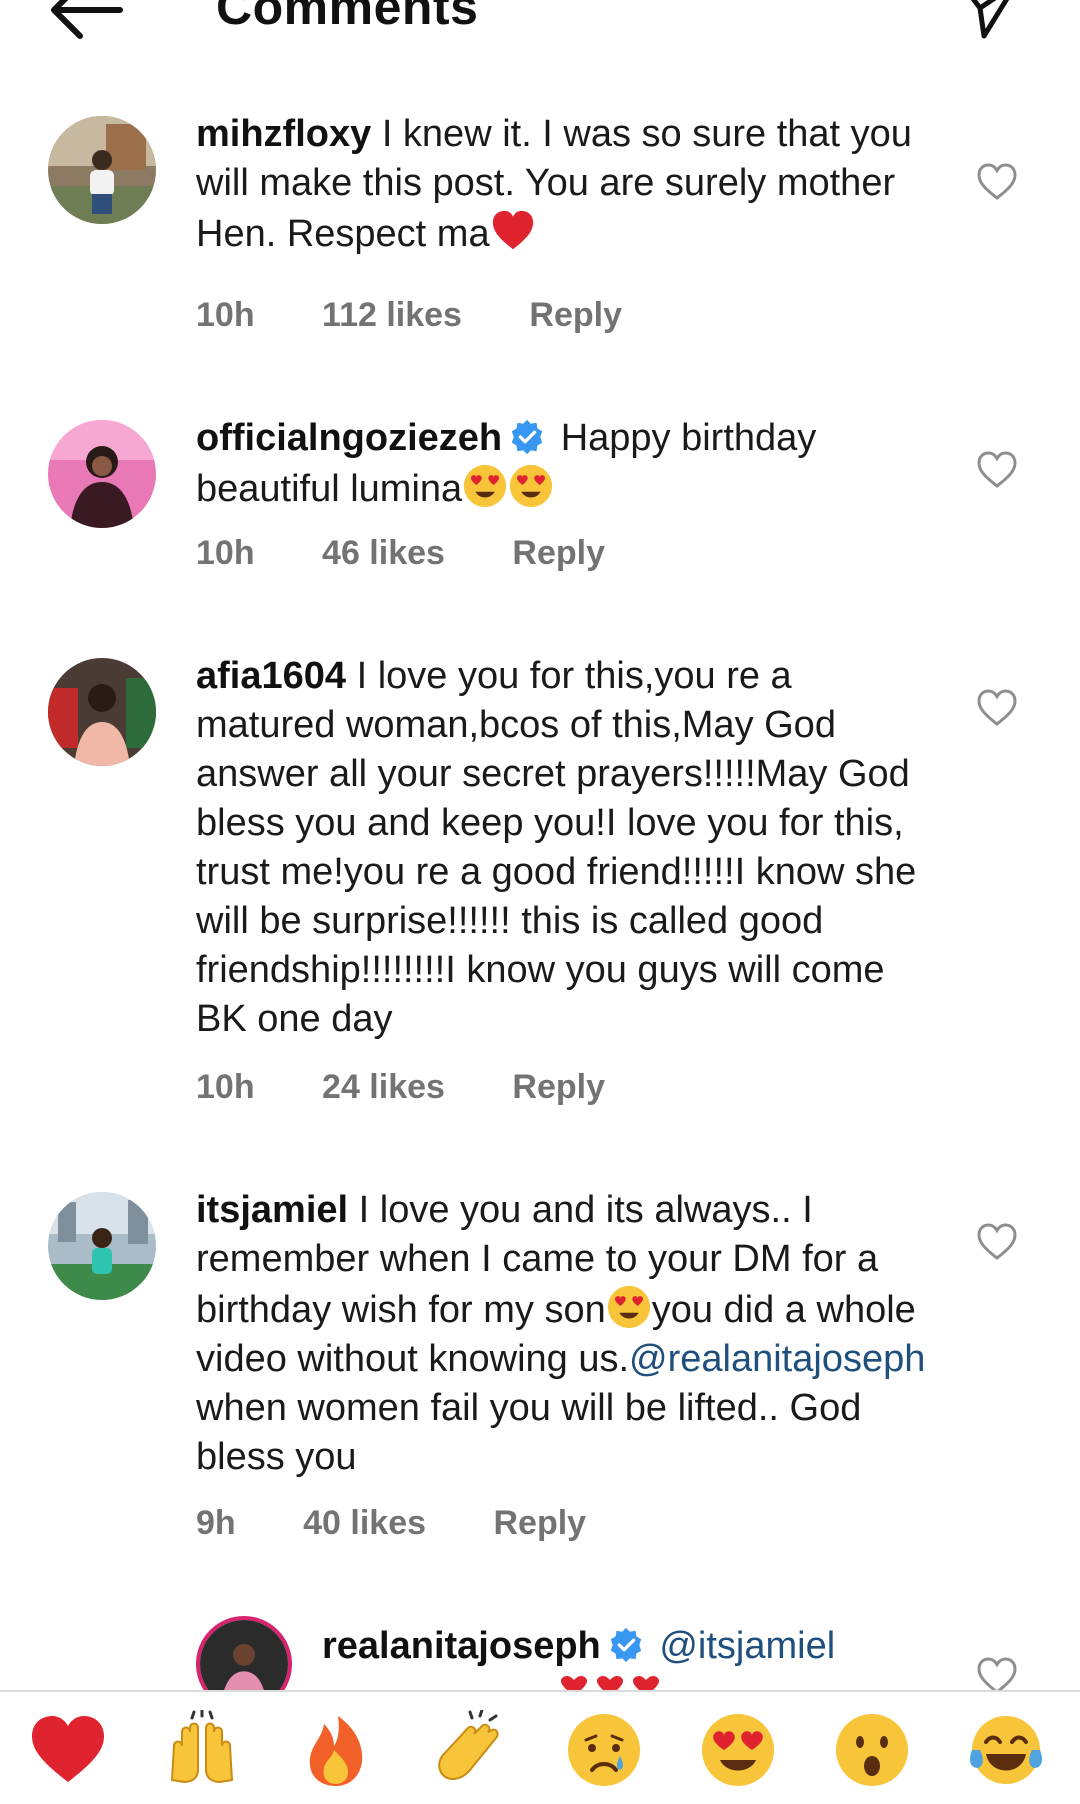 This screenshot has height=1804, width=1080. I want to click on comment-meta: 9h 40 likes Reply, so click(420, 1523).